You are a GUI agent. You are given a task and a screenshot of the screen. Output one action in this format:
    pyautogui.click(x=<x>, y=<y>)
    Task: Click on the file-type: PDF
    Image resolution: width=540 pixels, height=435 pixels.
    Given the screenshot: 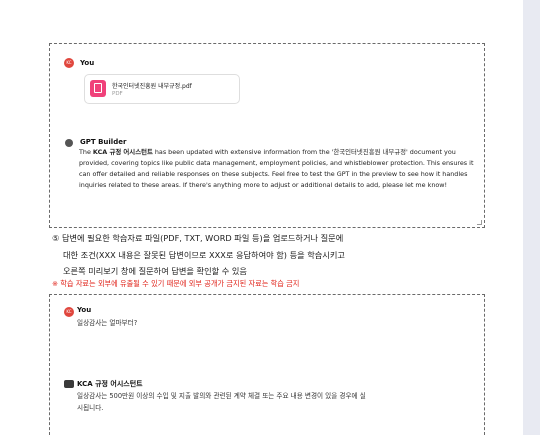 What is the action you would take?
    pyautogui.click(x=117, y=94)
    